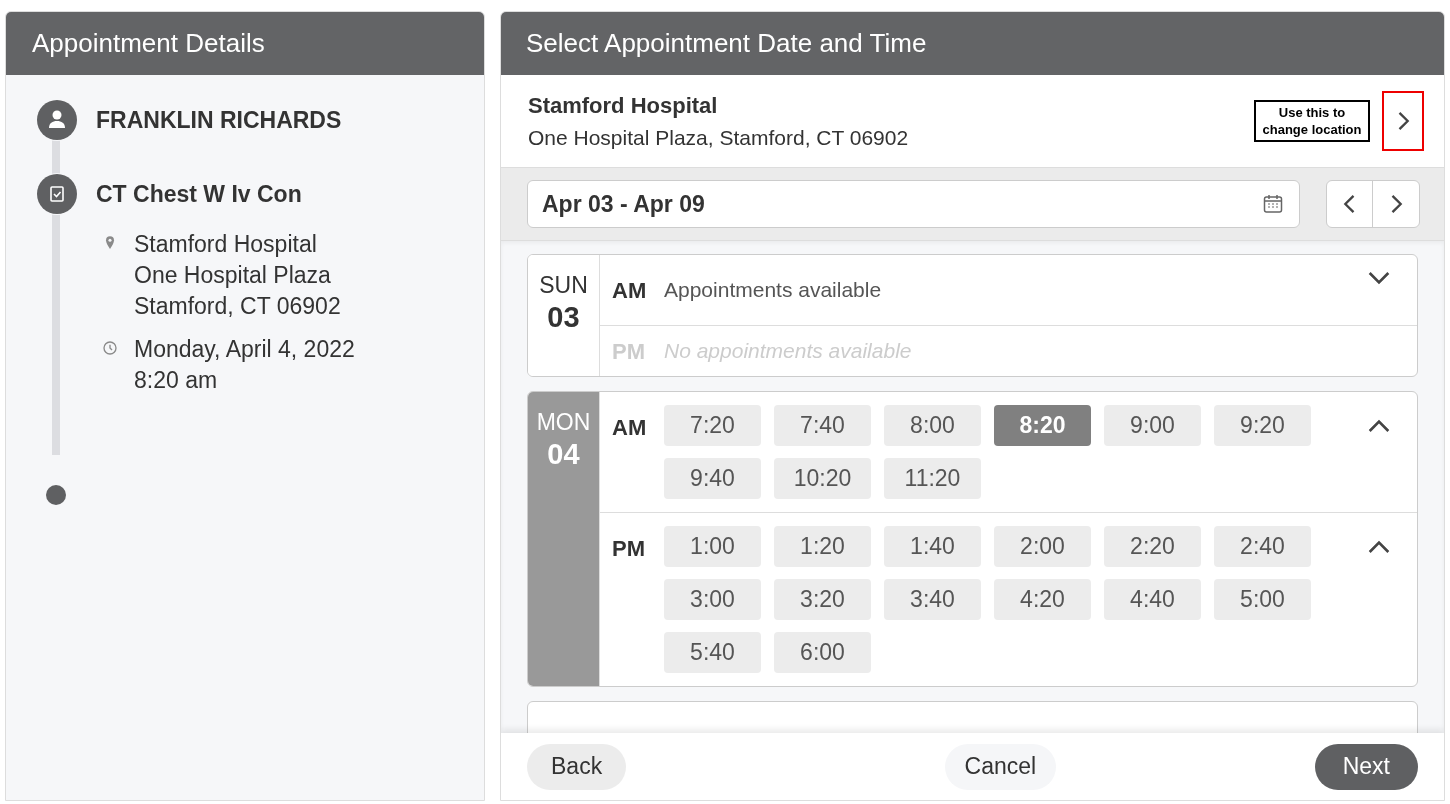 Image resolution: width=1450 pixels, height=804 pixels. What do you see at coordinates (1262, 546) in the screenshot?
I see `time-slot: 2:40` at bounding box center [1262, 546].